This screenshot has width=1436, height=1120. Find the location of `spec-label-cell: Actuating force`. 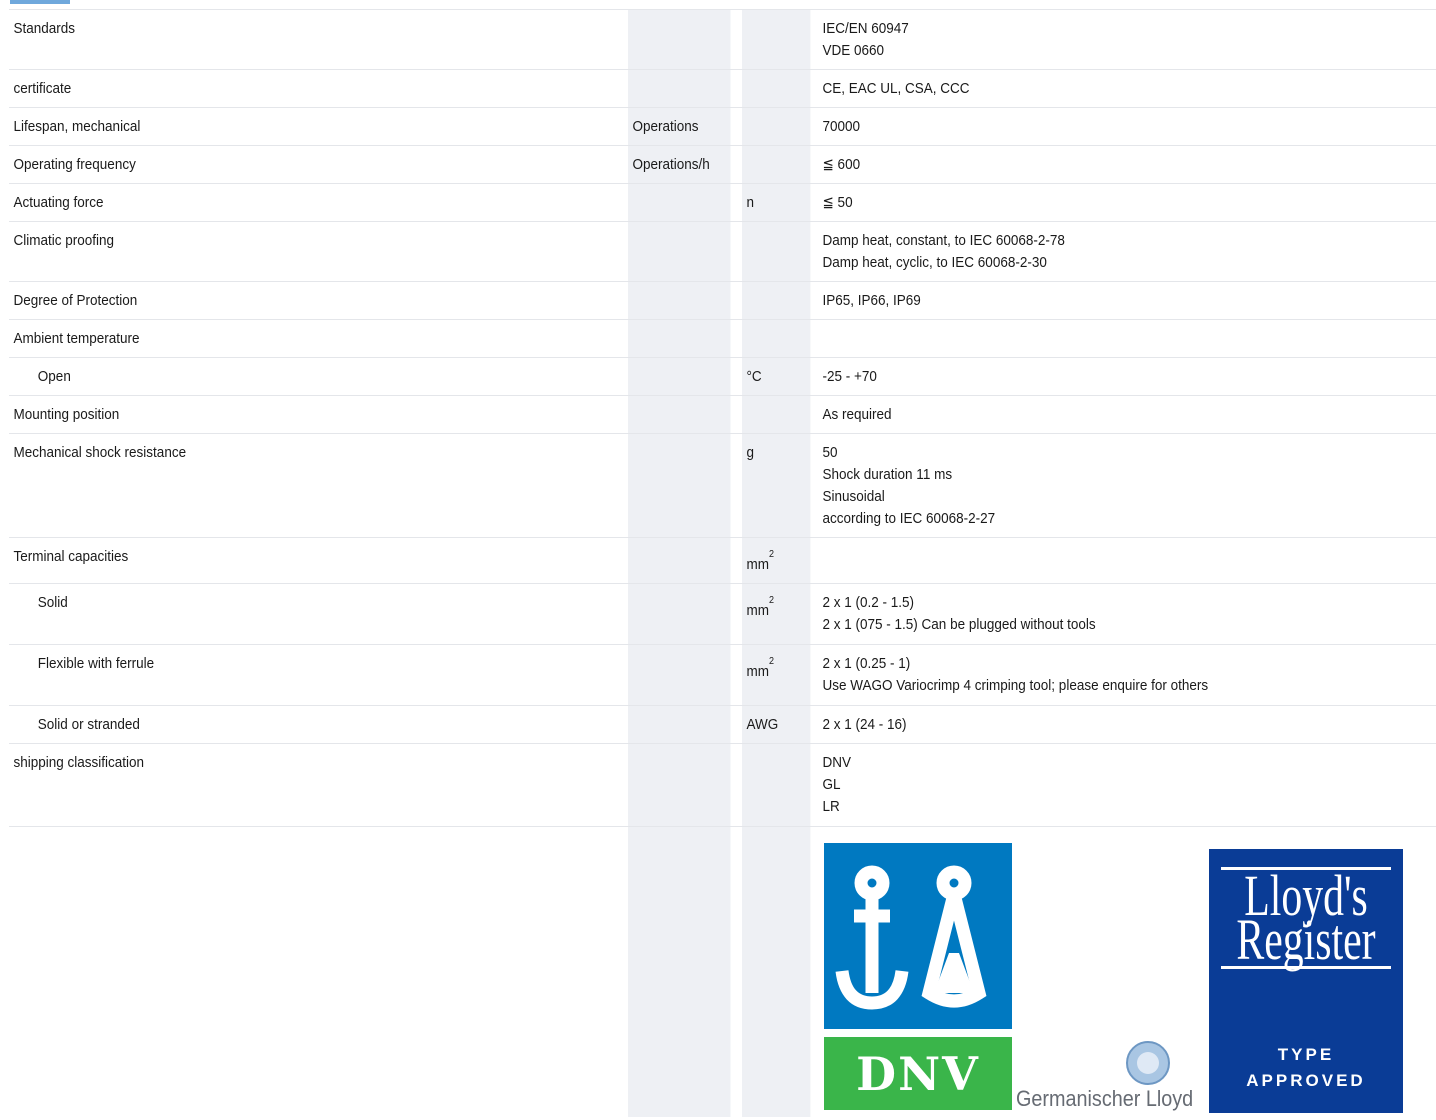

spec-label-cell: Actuating force is located at coordinates (288, 202).